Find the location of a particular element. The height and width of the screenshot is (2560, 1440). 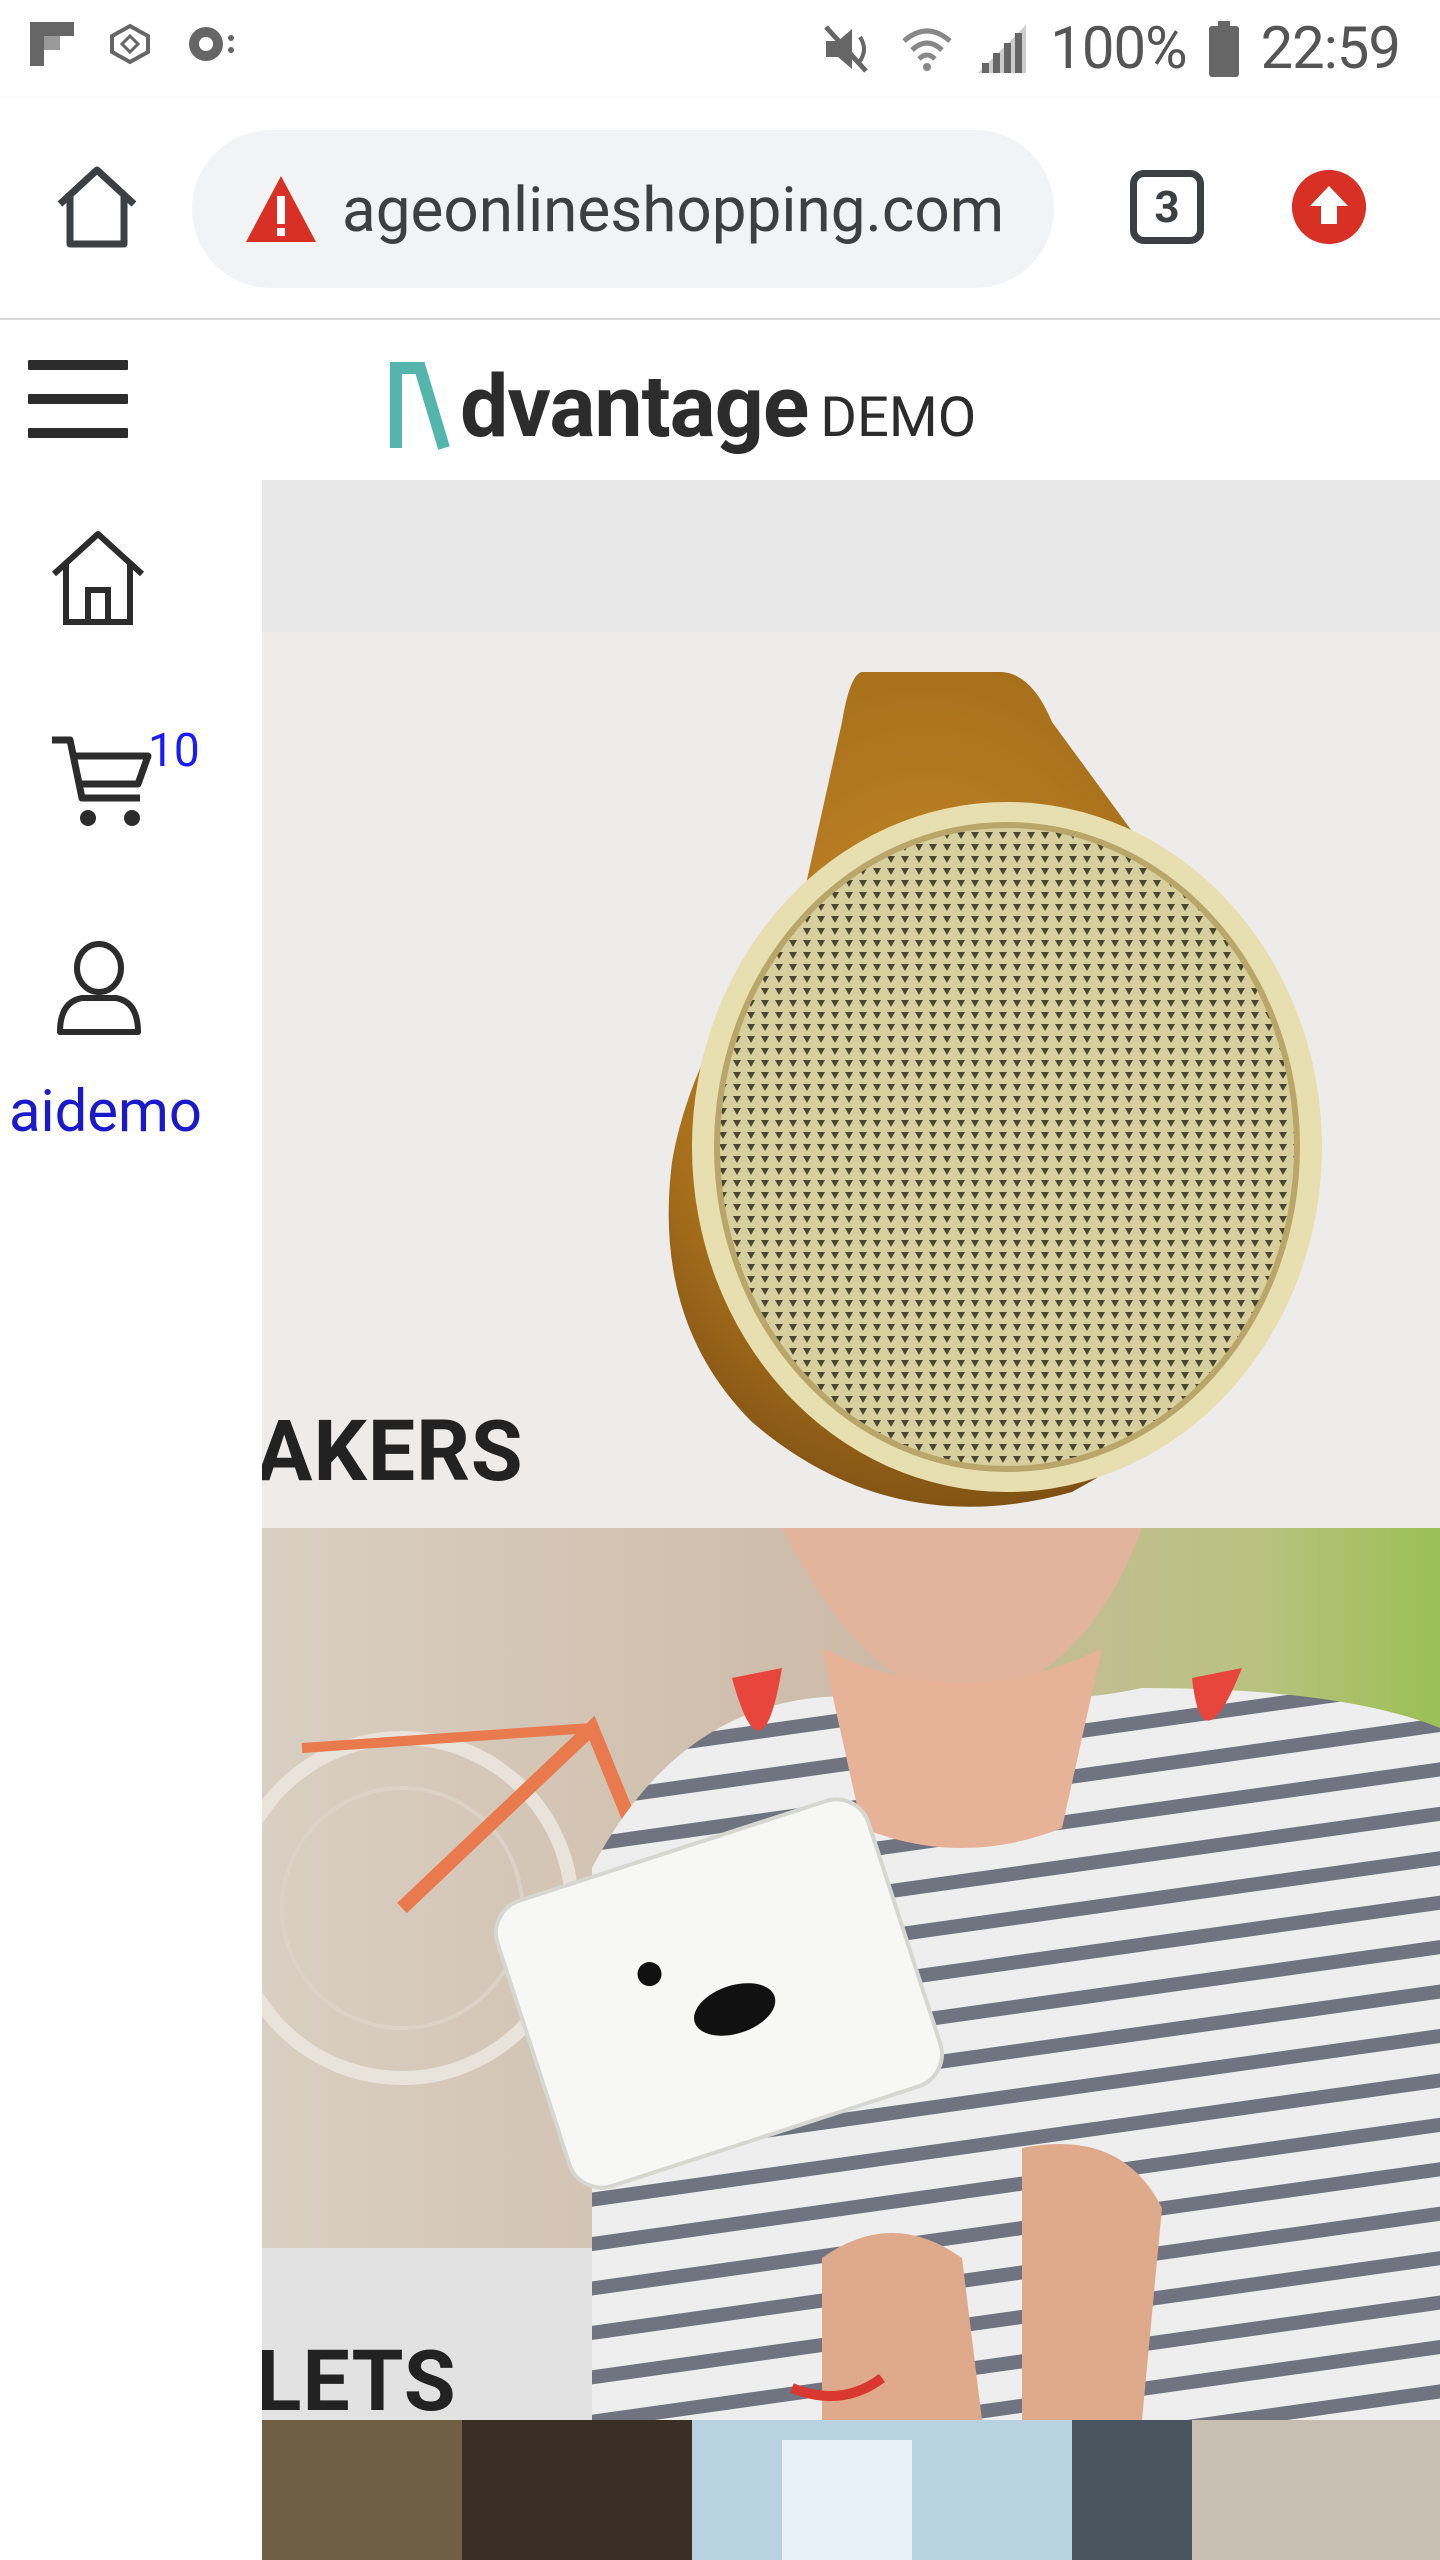

app-notification-icon is located at coordinates (130, 44).